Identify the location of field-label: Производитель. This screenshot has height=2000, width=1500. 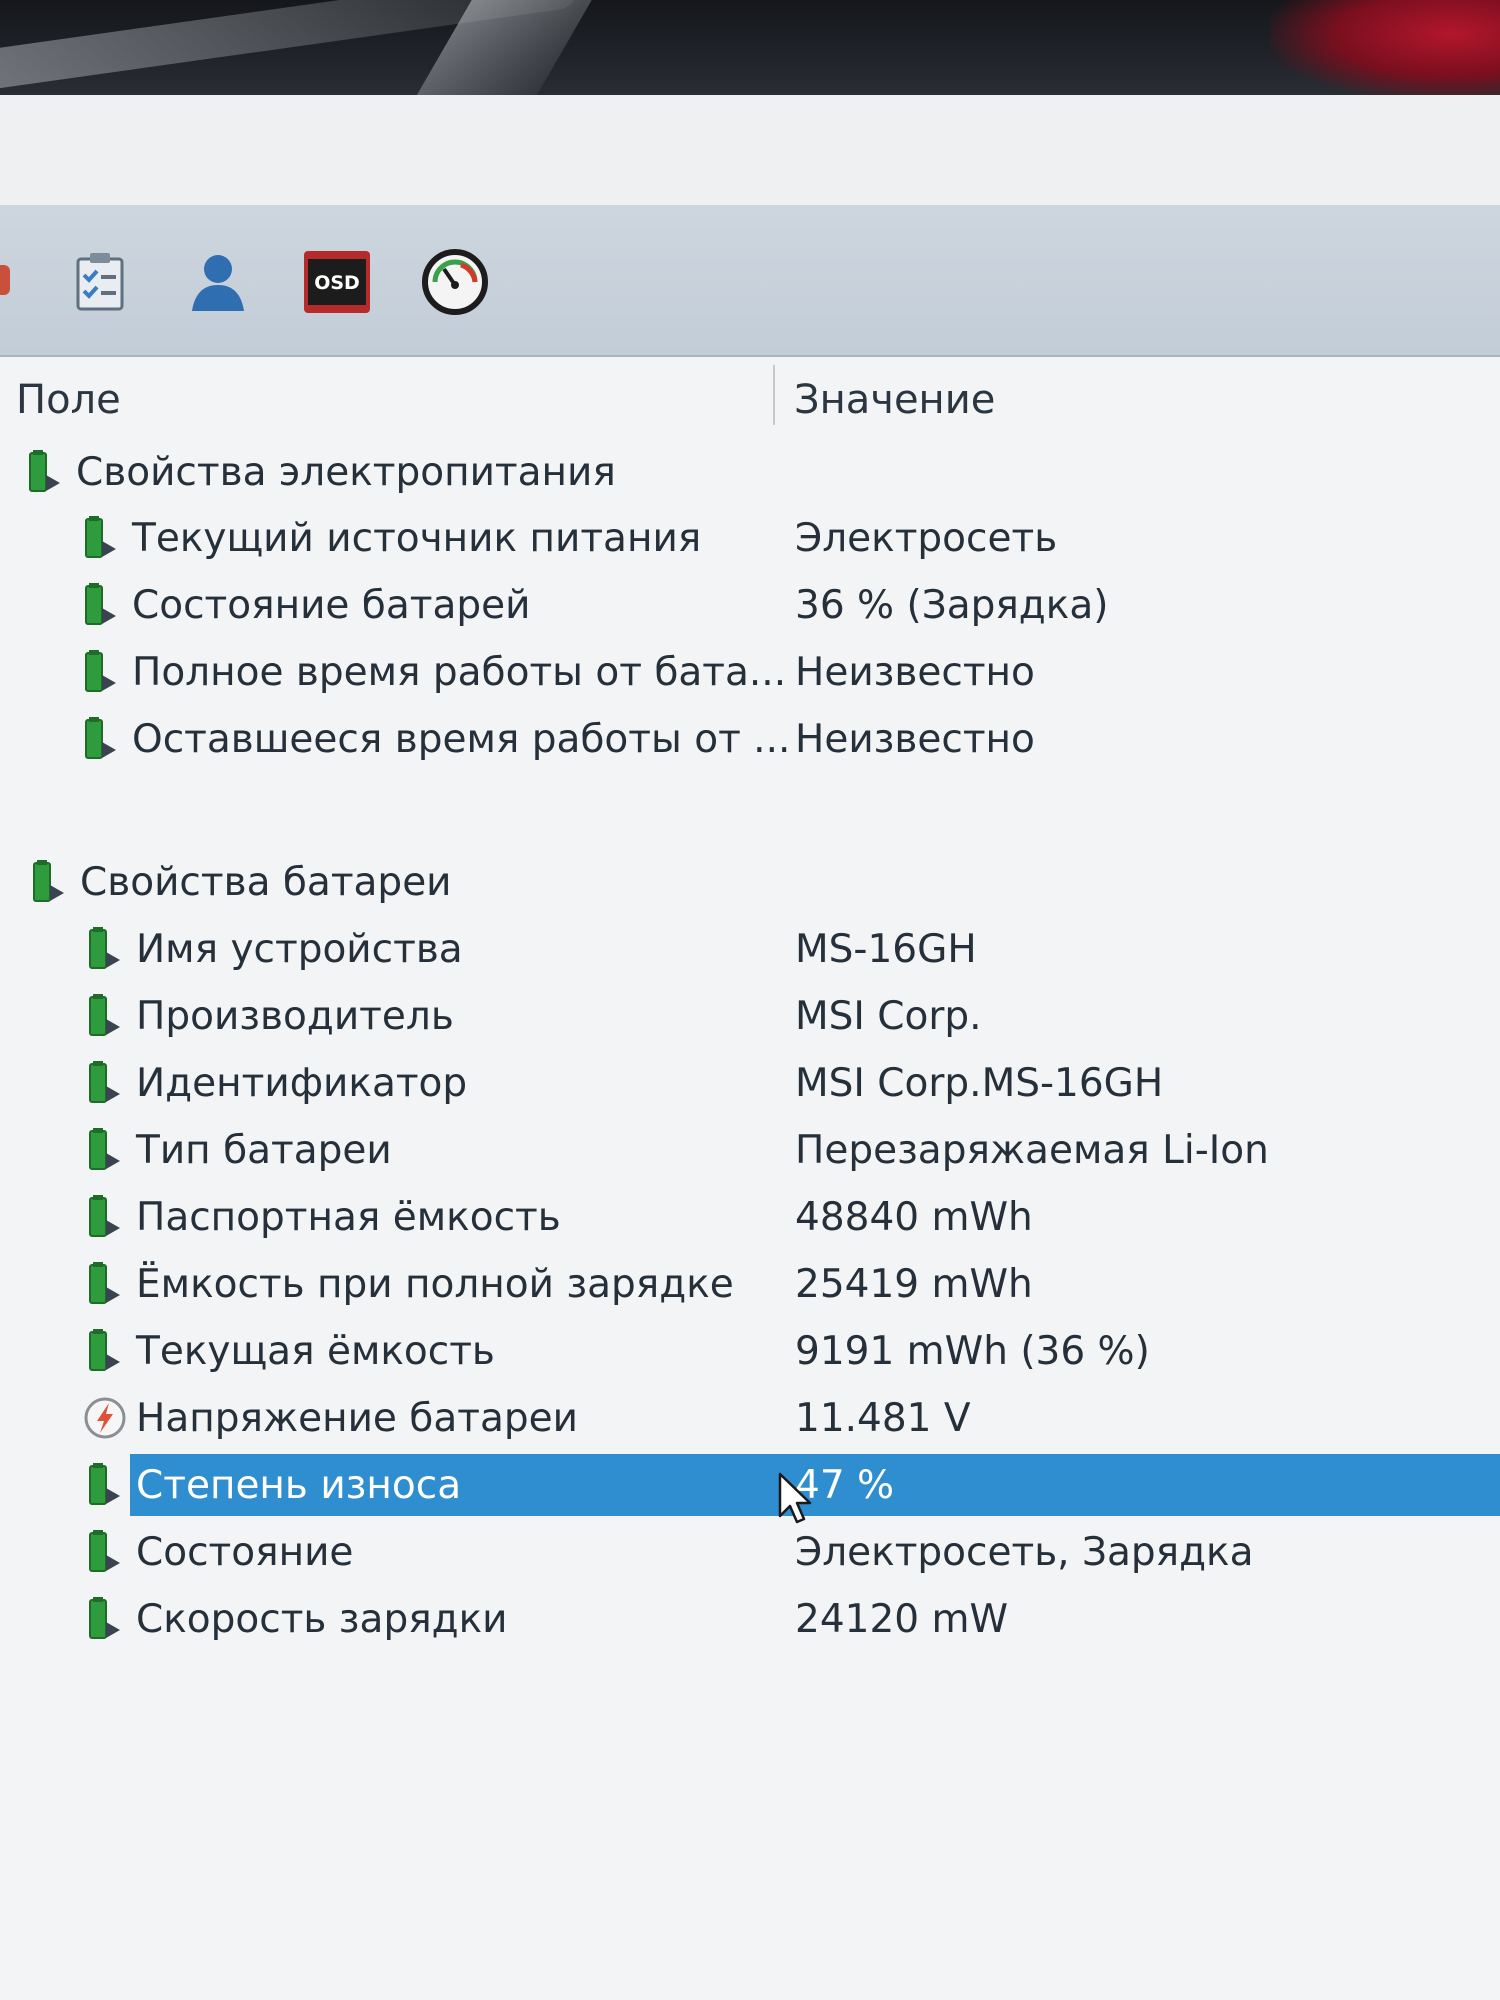
(295, 1016).